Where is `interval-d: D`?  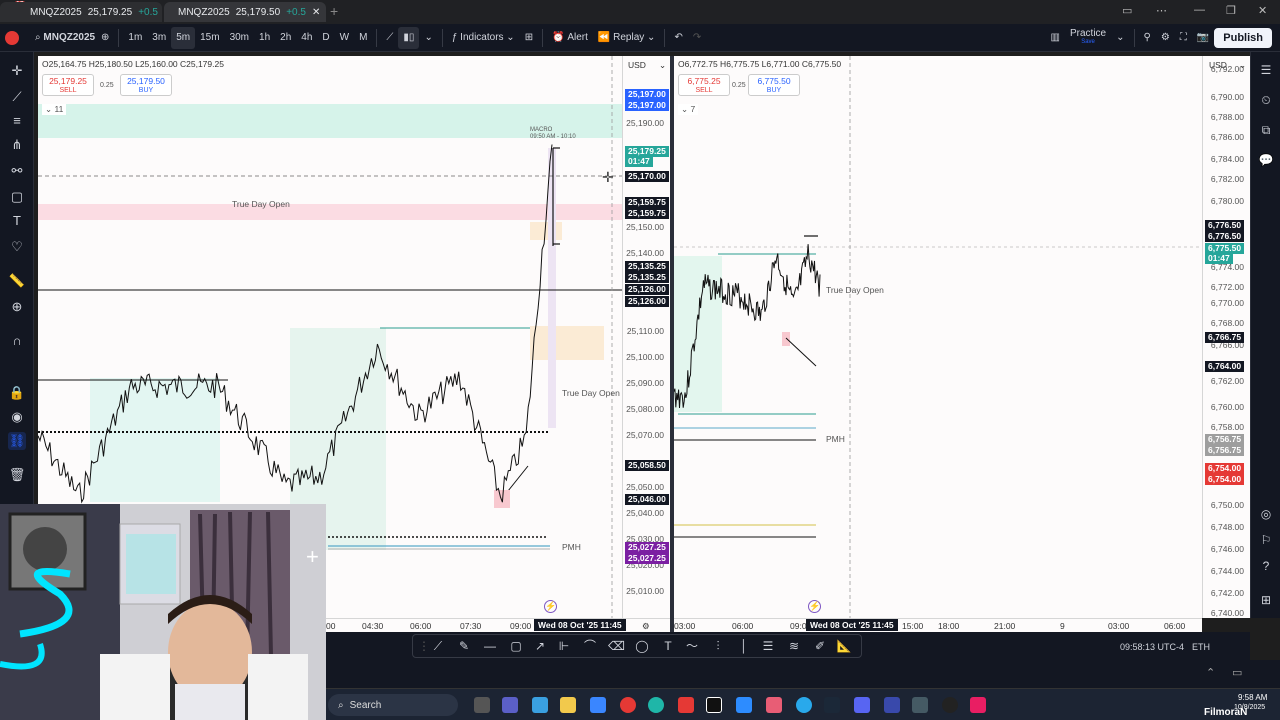 interval-d: D is located at coordinates (325, 38).